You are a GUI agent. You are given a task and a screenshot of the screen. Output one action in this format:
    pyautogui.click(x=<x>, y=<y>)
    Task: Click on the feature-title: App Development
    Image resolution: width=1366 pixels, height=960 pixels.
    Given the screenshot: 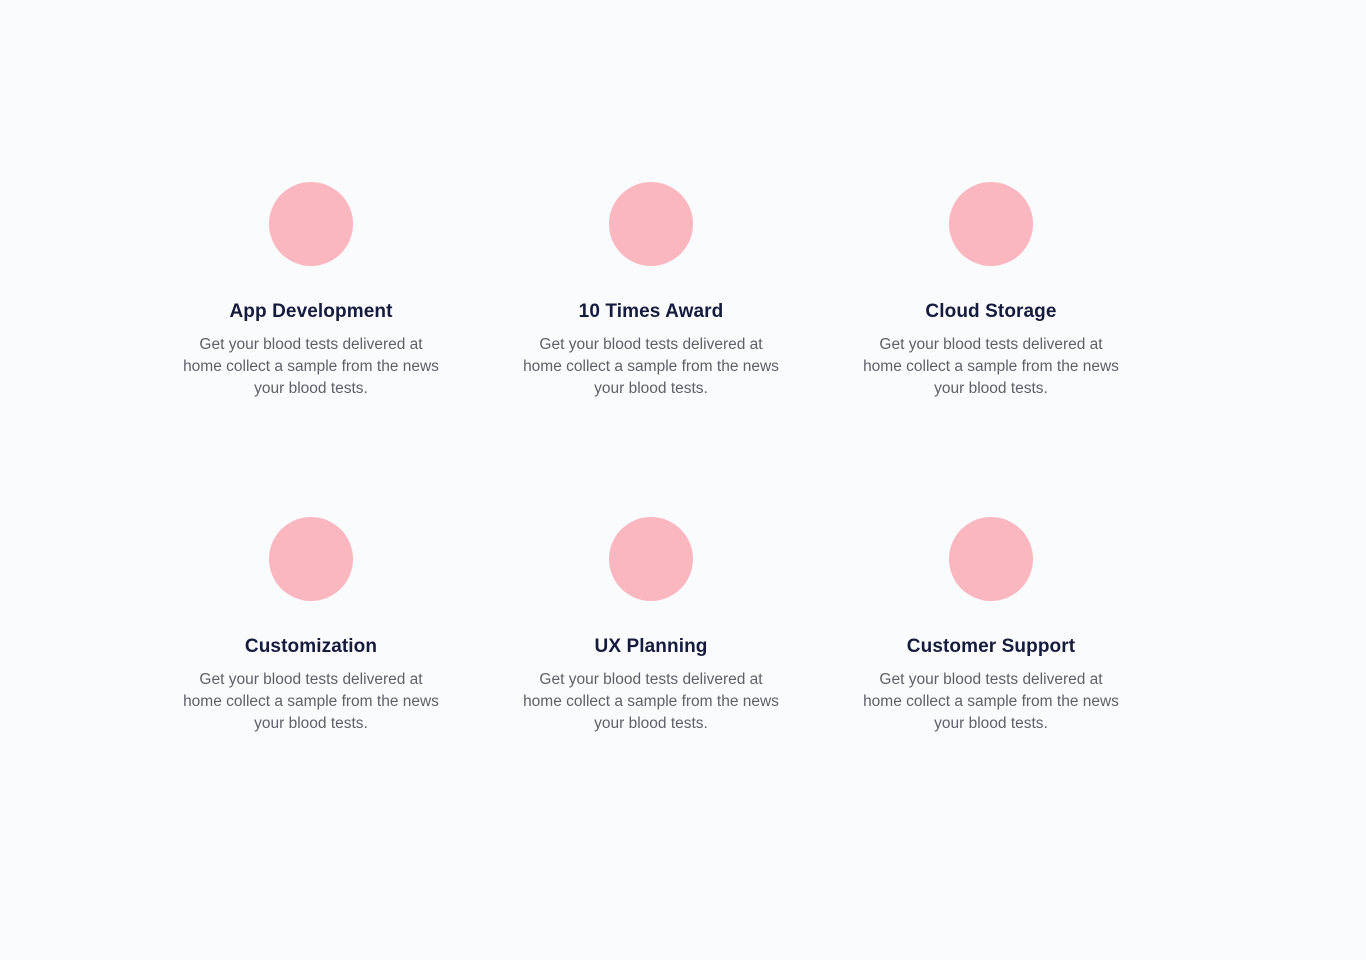 What is the action you would take?
    pyautogui.click(x=311, y=311)
    